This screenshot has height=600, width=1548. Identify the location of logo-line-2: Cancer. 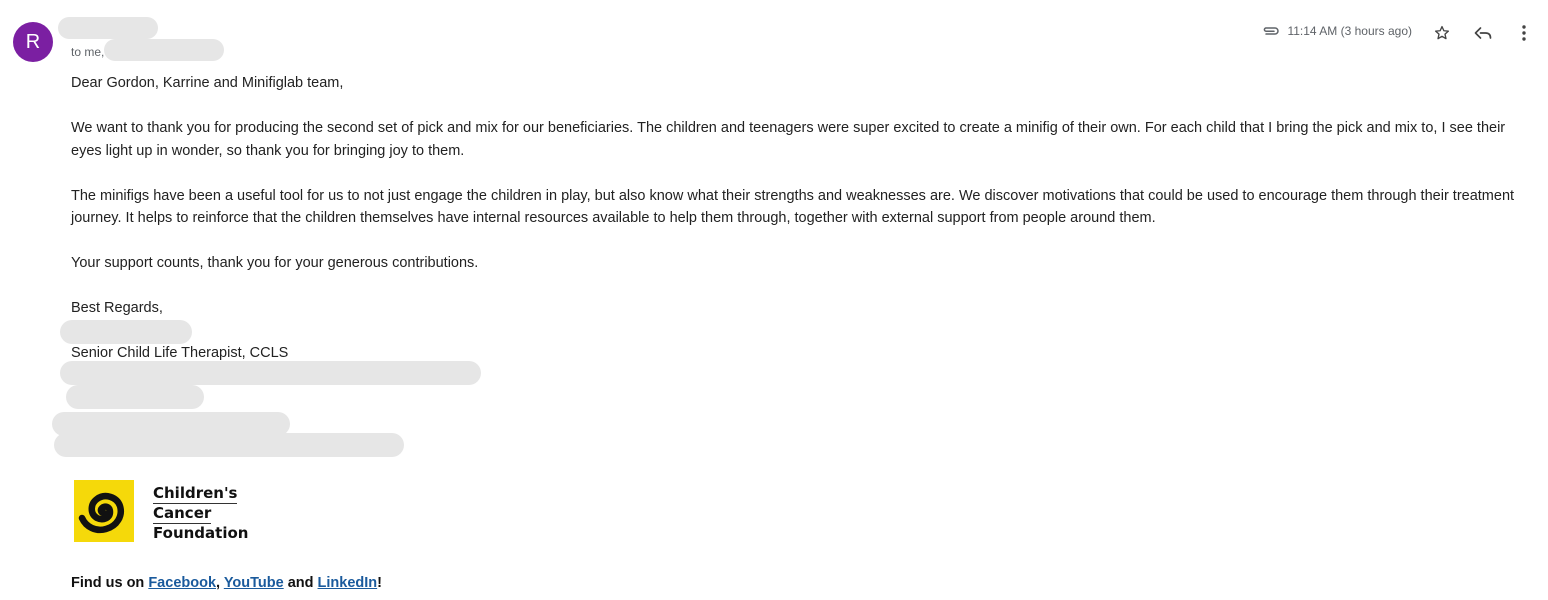
(182, 514).